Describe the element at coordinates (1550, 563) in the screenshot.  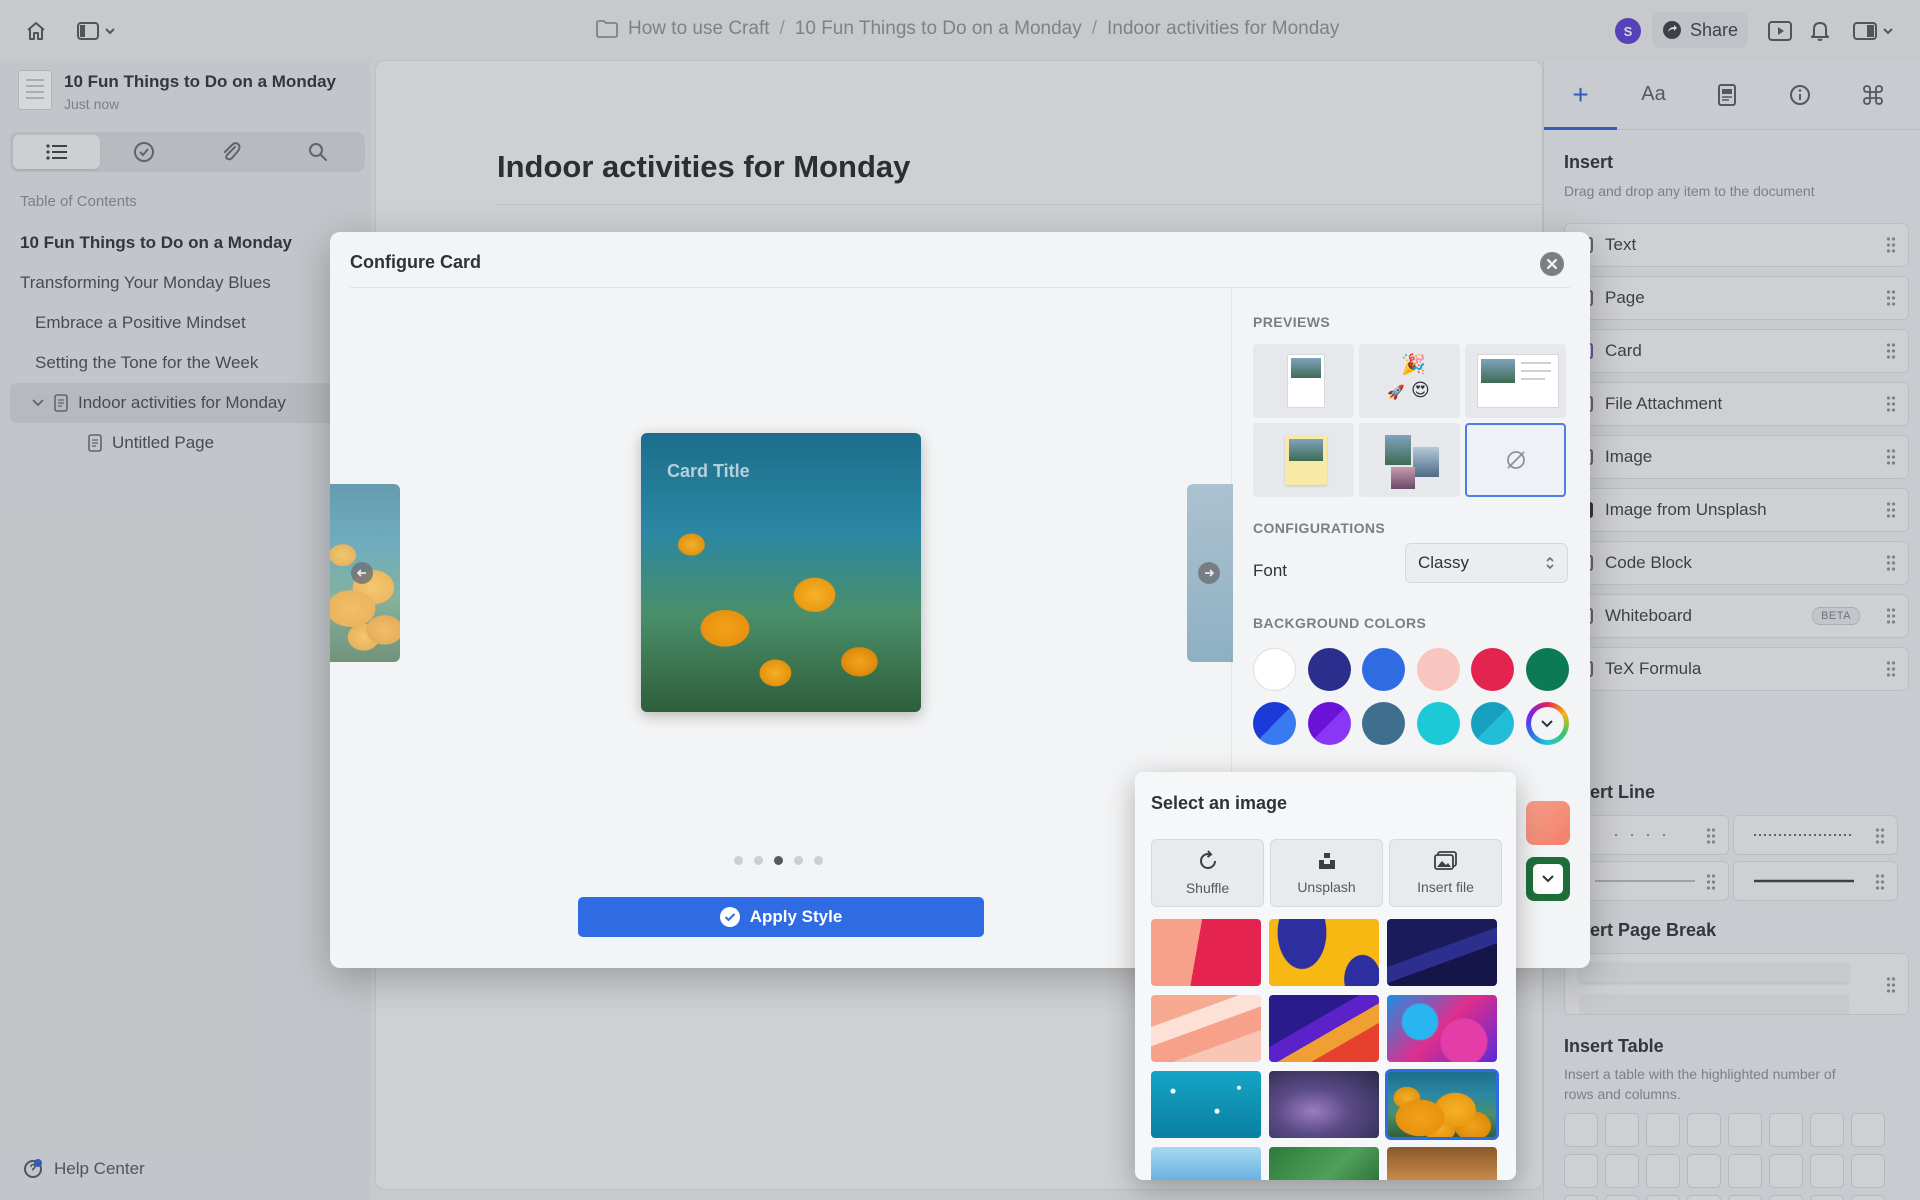
I see `chevron-updown-icon` at that location.